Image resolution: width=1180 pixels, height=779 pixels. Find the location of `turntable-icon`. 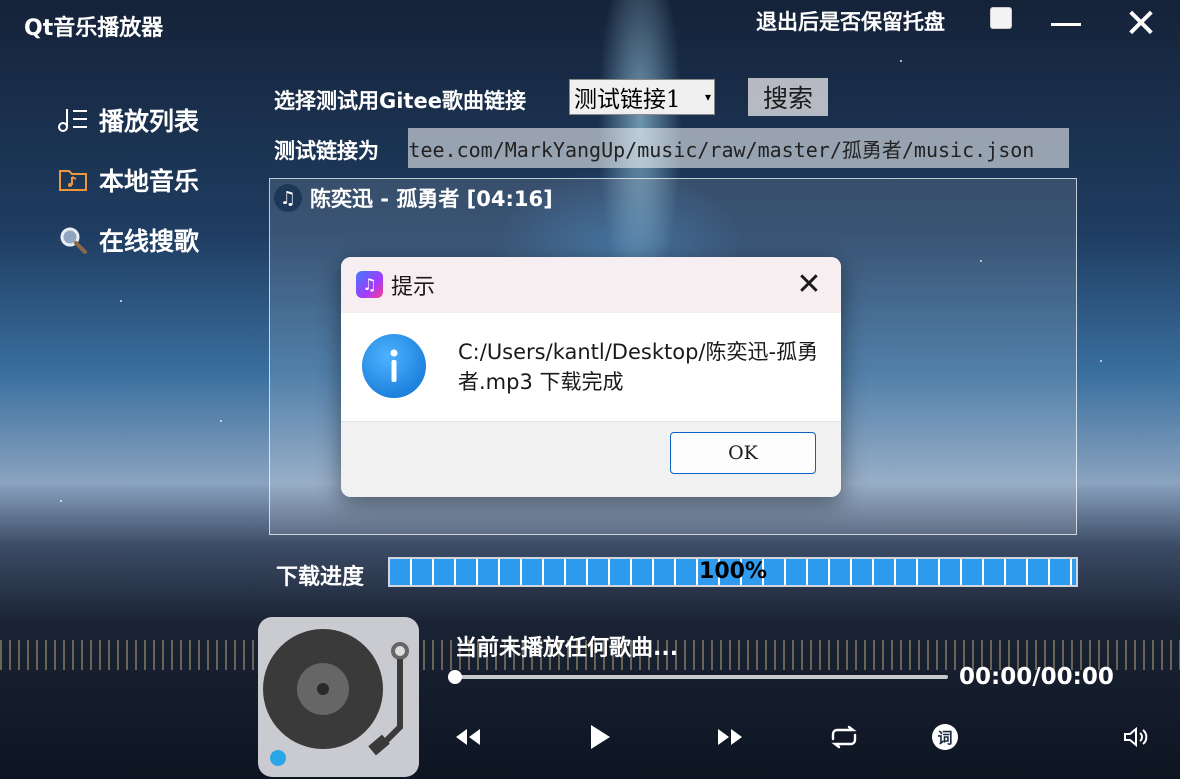

turntable-icon is located at coordinates (336, 697).